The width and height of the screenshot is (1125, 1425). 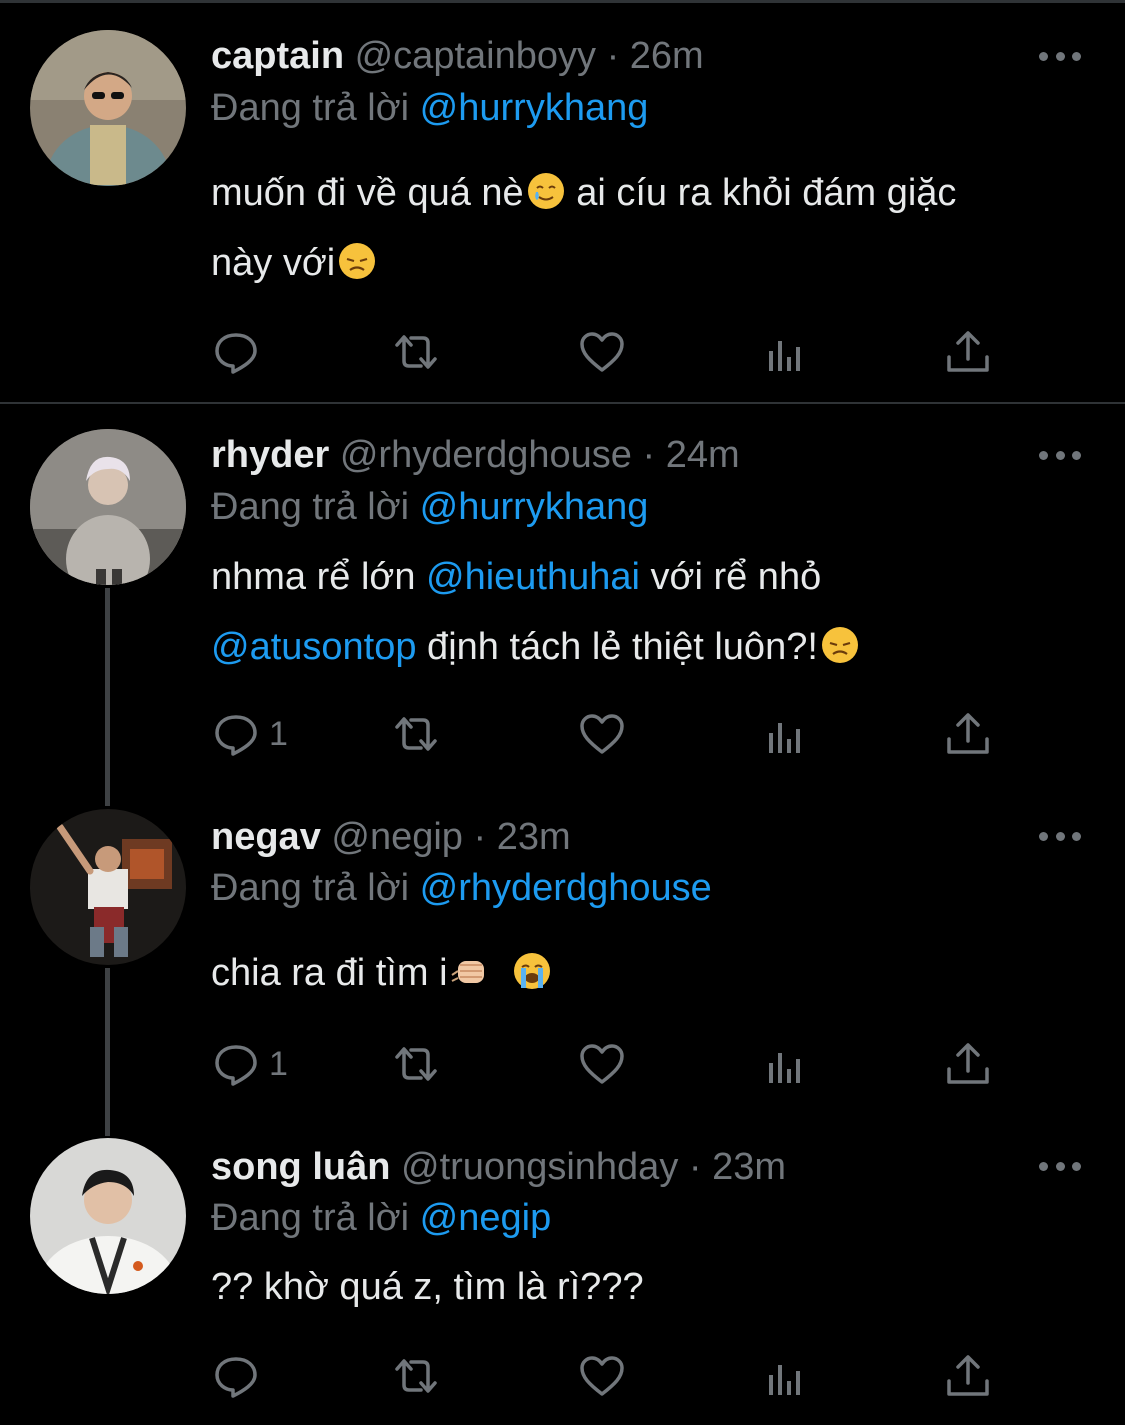 What do you see at coordinates (545, 191) in the screenshot?
I see `smiling-tear-emoji-icon` at bounding box center [545, 191].